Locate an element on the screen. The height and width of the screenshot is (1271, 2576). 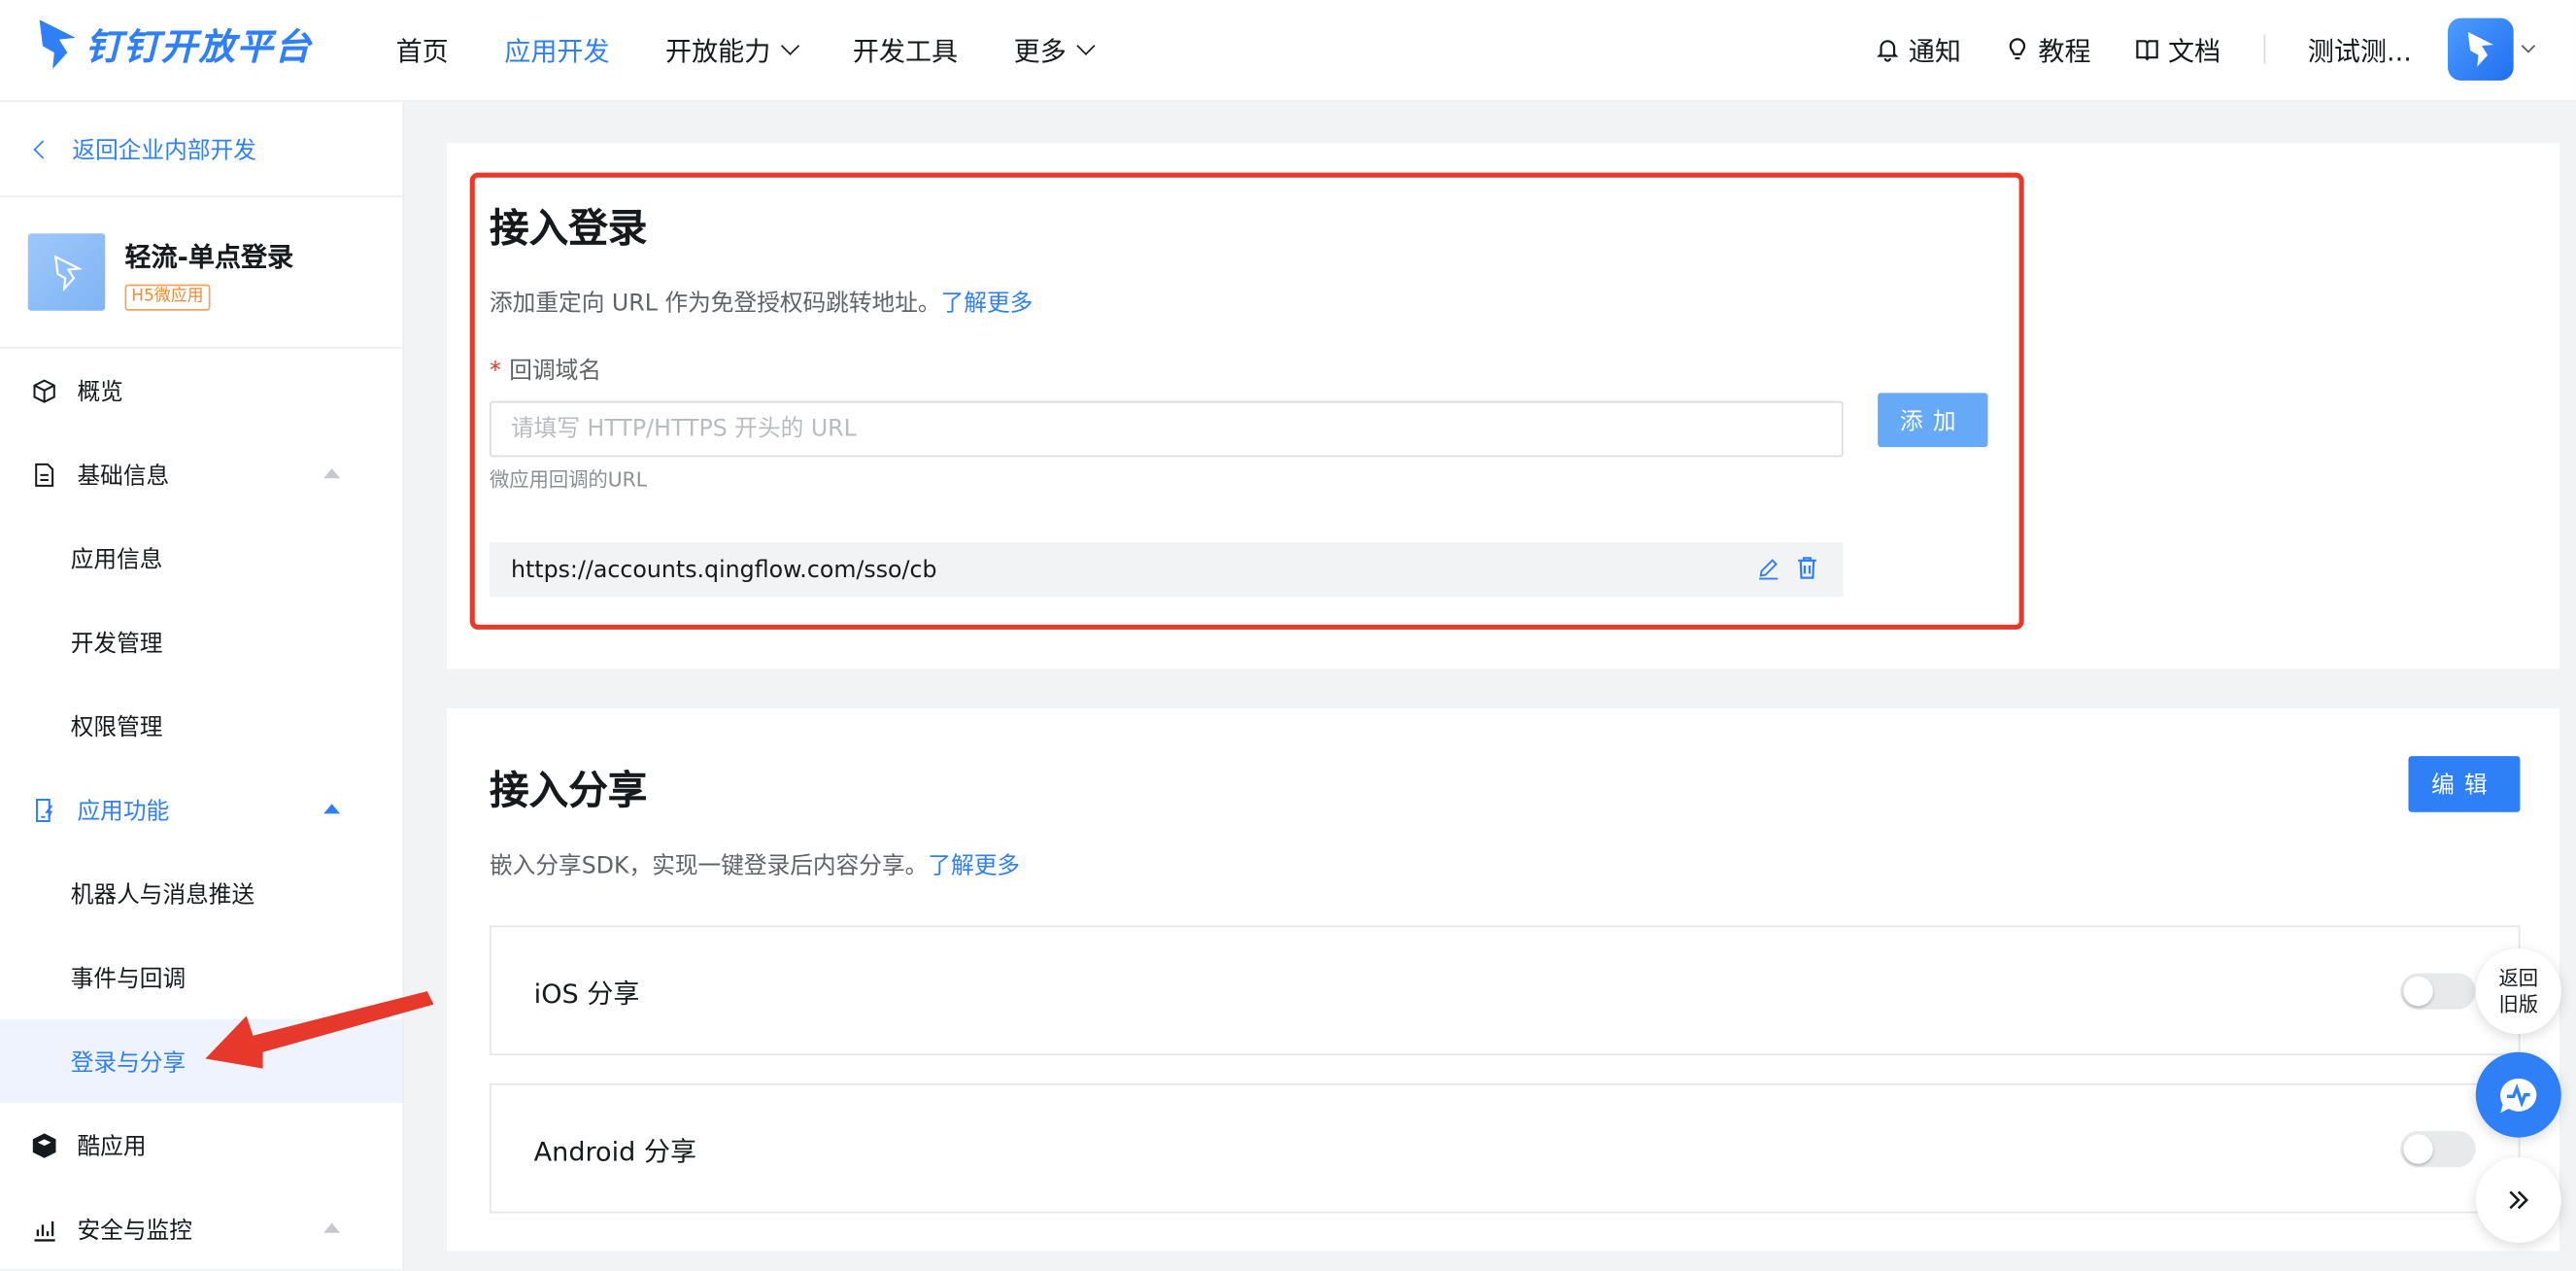
sidebar-item-dev-manage: 开发管理 is located at coordinates (201, 641).